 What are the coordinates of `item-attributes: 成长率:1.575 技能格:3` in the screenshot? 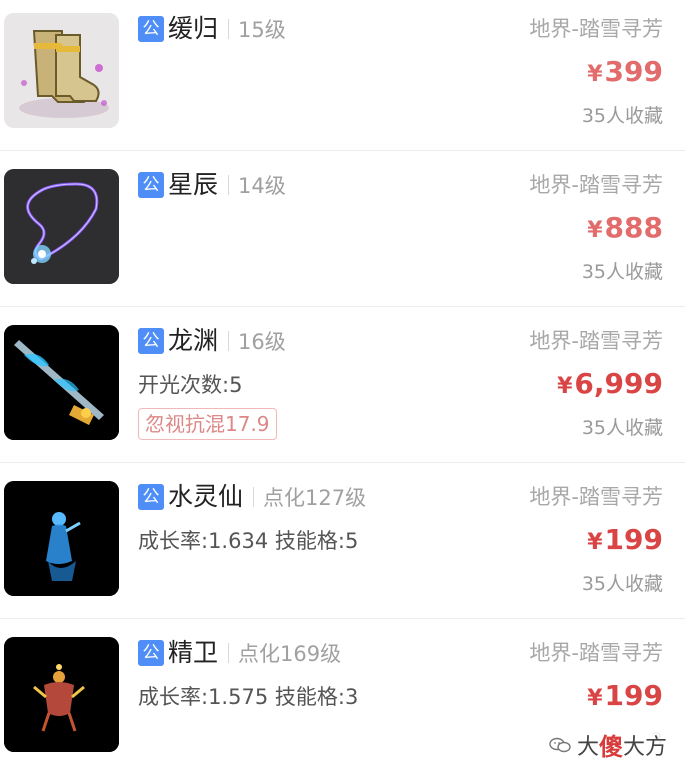 It's located at (248, 697).